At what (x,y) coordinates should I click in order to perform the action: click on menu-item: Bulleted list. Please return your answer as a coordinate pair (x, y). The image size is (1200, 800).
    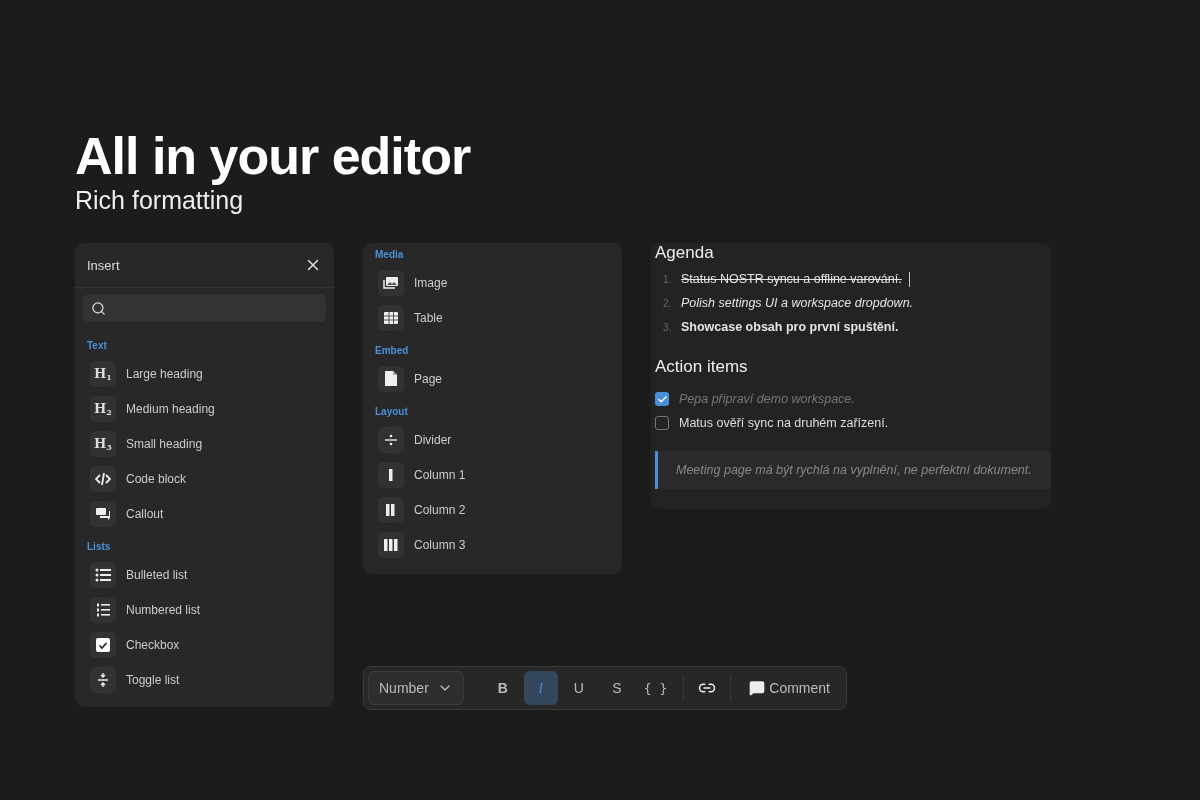
    Looking at the image, I should click on (157, 574).